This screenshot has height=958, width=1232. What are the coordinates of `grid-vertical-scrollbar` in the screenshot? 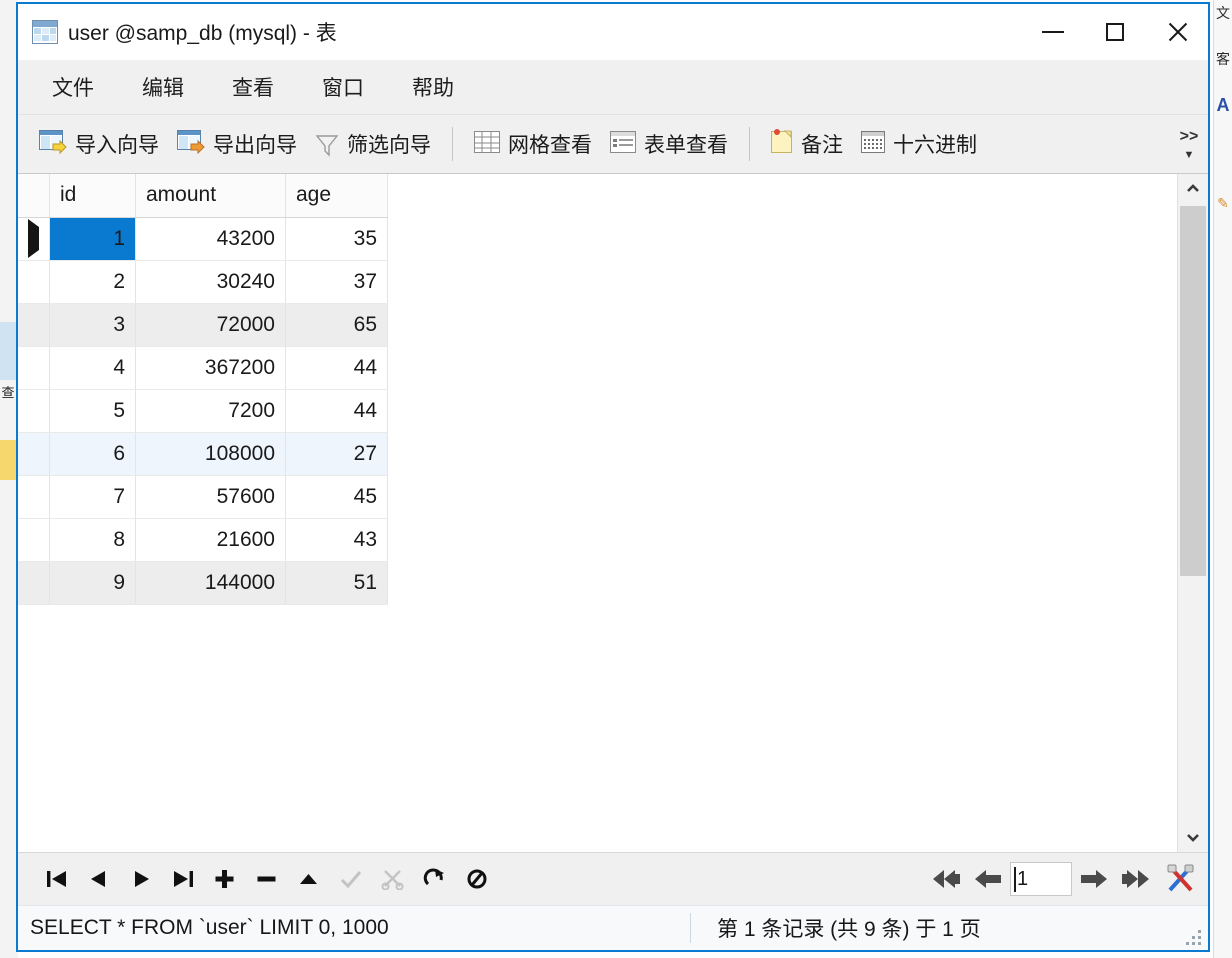 It's located at (1192, 513).